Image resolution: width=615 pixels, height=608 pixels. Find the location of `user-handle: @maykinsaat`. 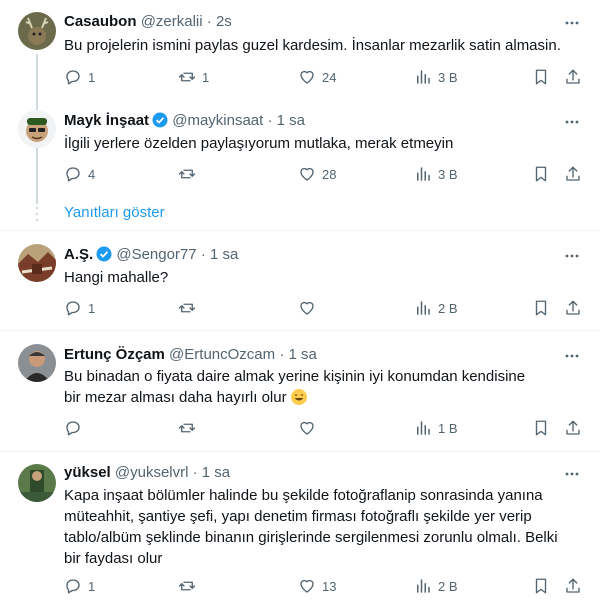

user-handle: @maykinsaat is located at coordinates (217, 120).